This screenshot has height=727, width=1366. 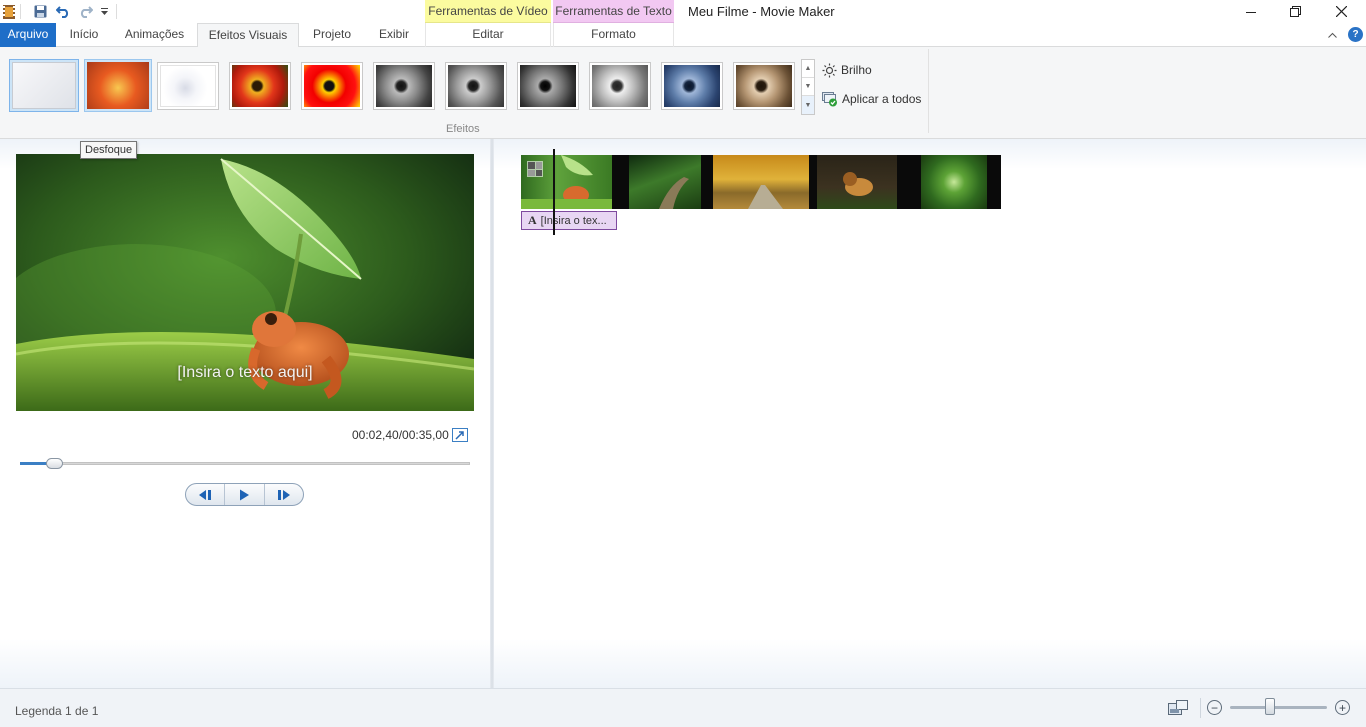 I want to click on minimize-icon, so click(x=1251, y=12).